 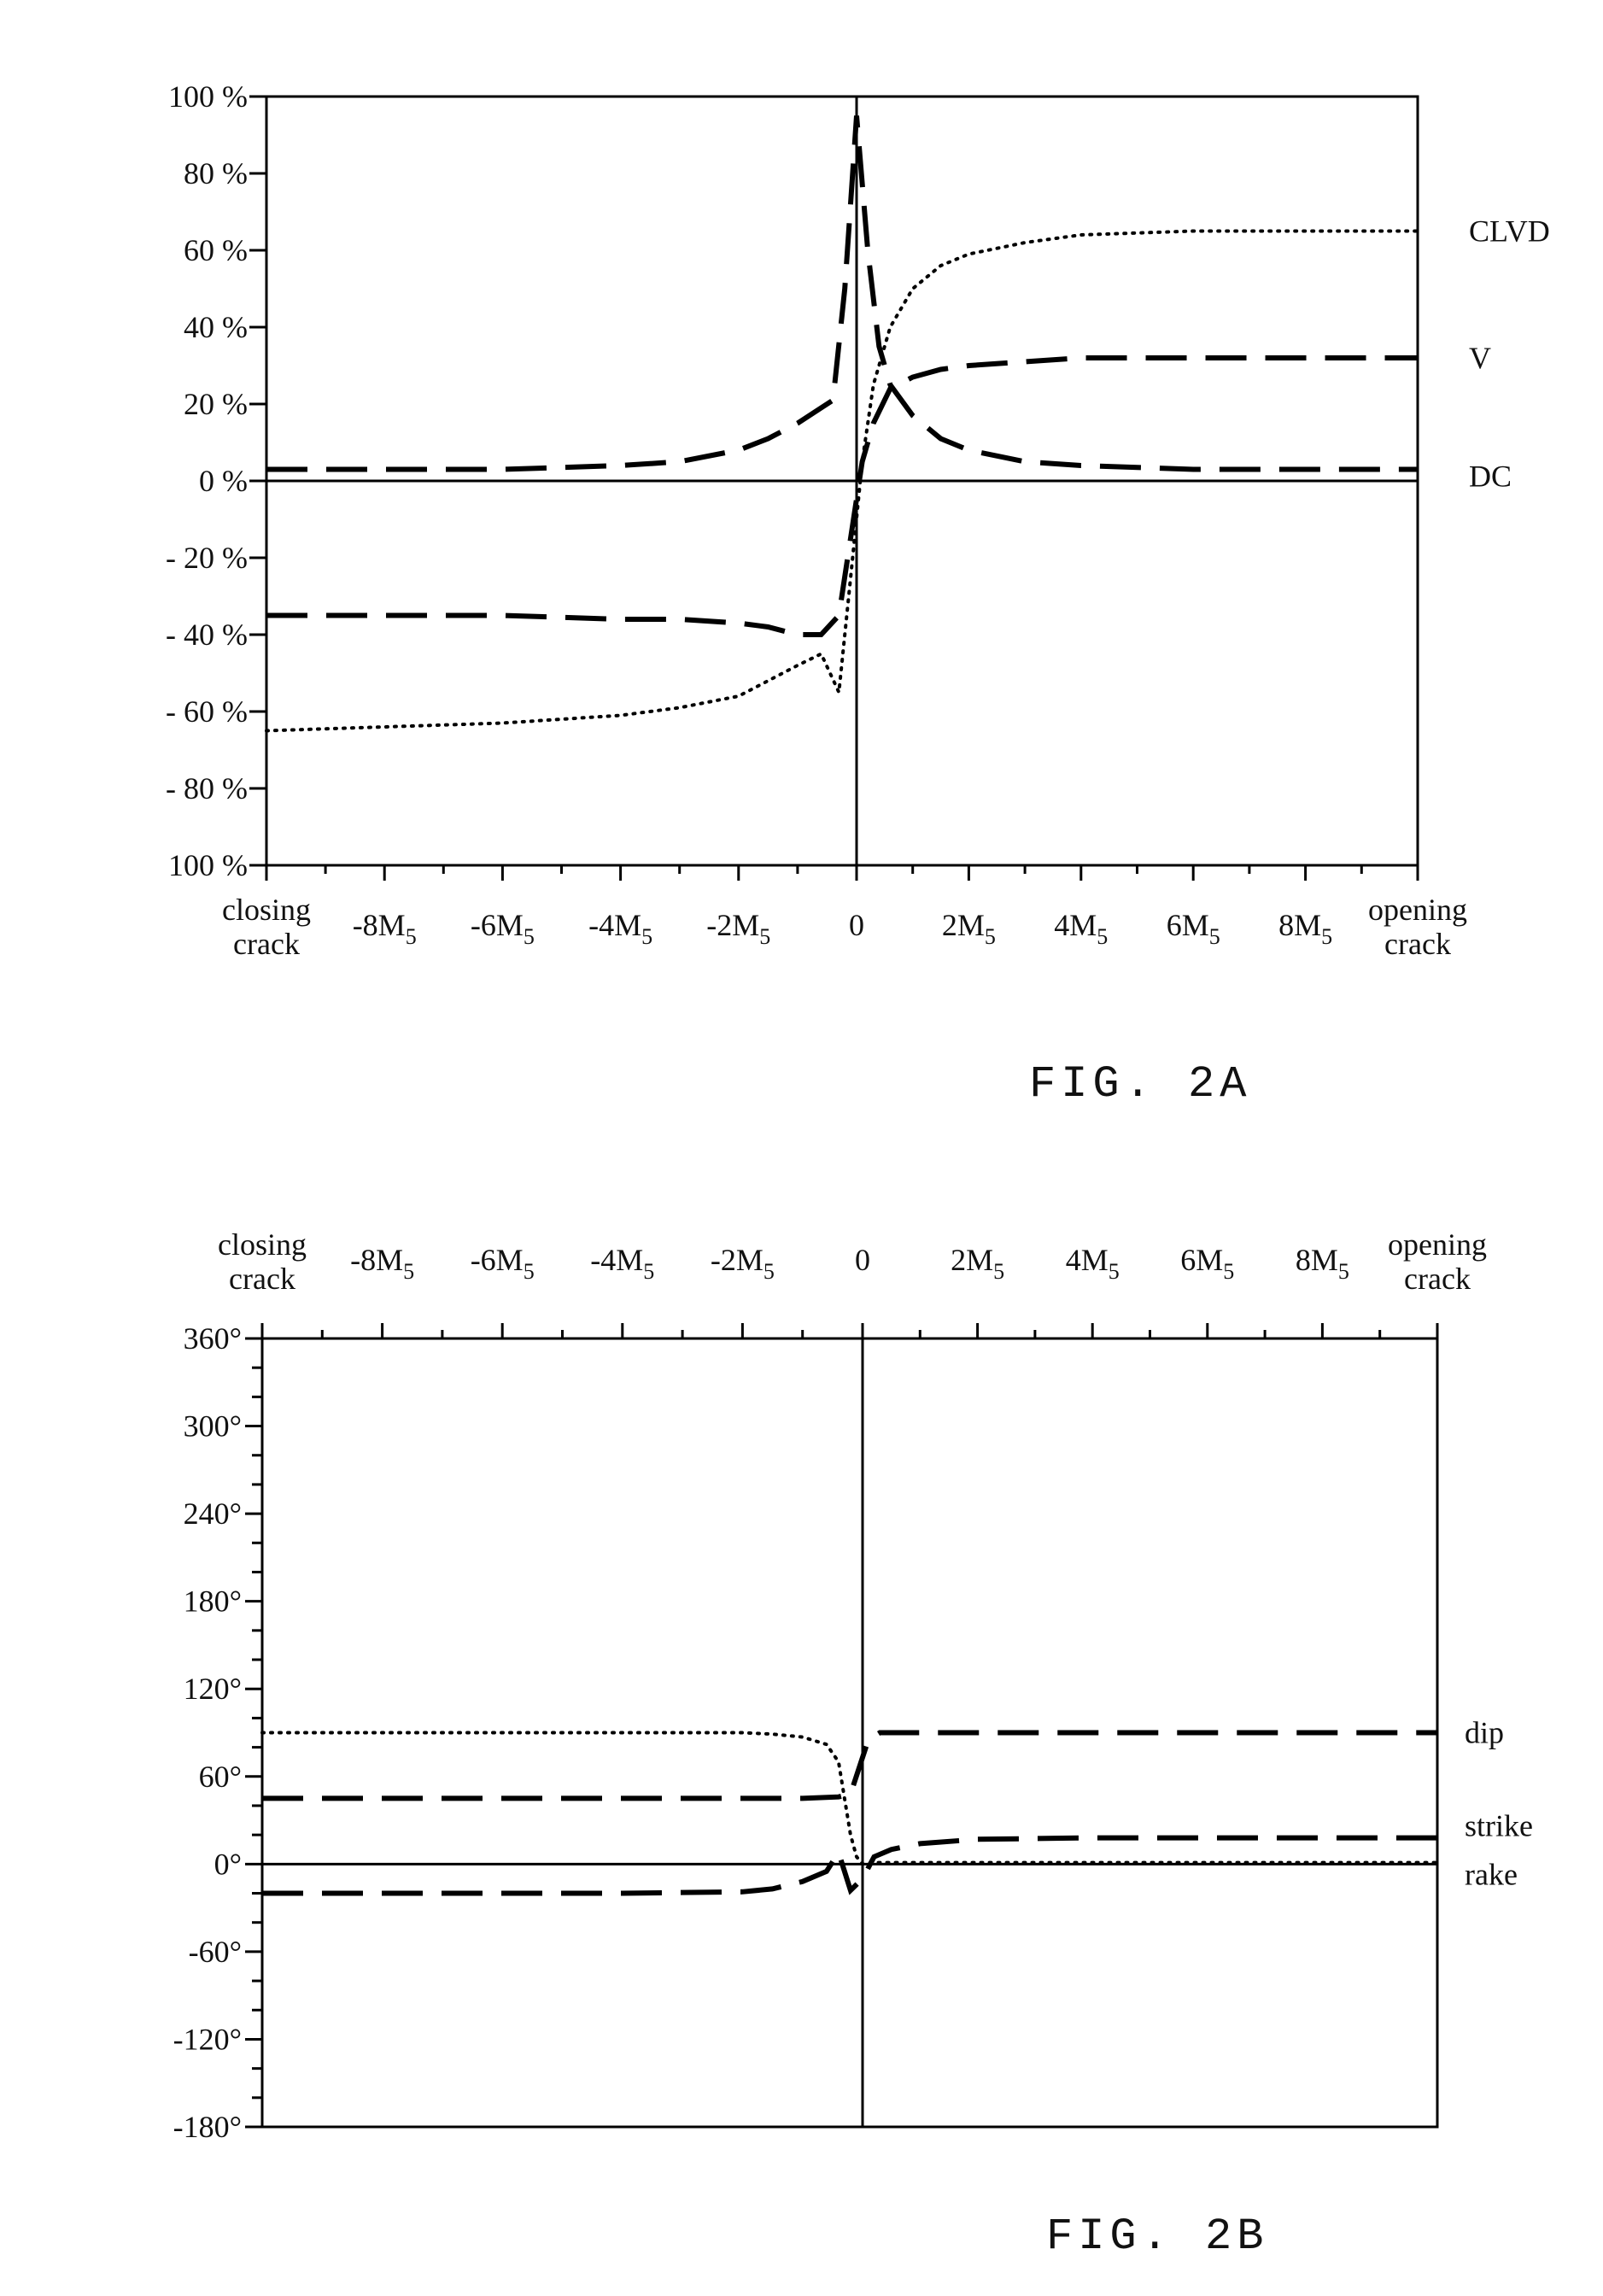 What do you see at coordinates (215, 1952) in the screenshot?
I see `y-tick-label: -60°` at bounding box center [215, 1952].